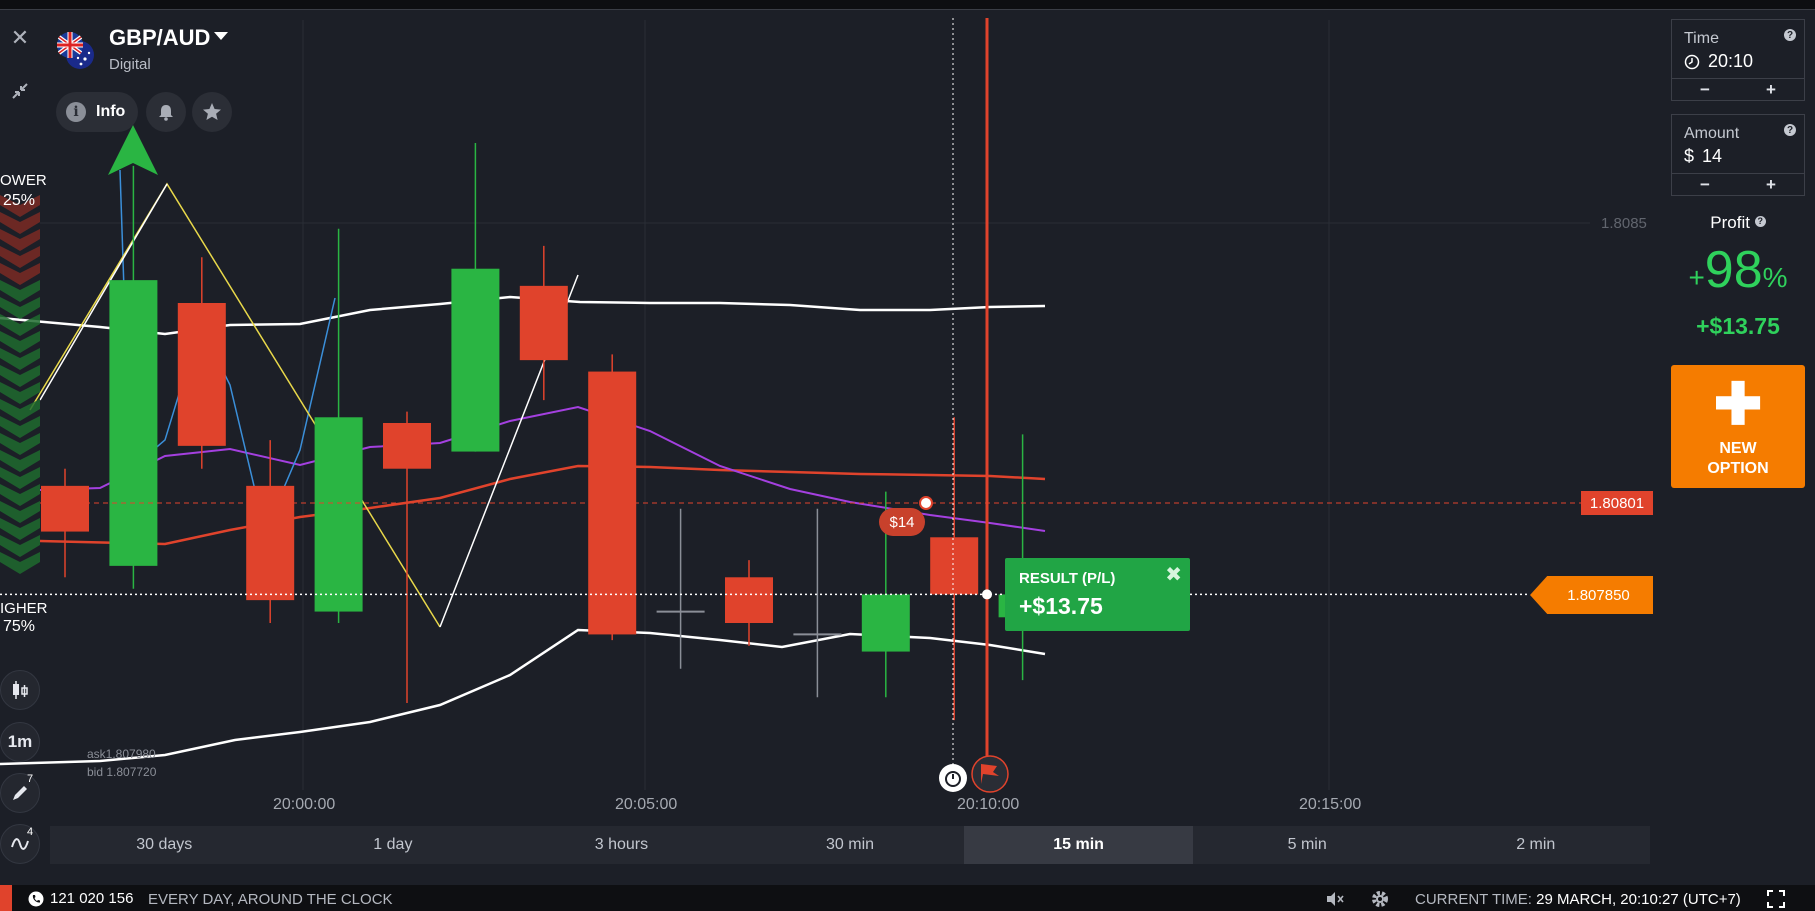 The width and height of the screenshot is (1815, 911). Describe the element at coordinates (20, 844) in the screenshot. I see `indicators-button` at that location.